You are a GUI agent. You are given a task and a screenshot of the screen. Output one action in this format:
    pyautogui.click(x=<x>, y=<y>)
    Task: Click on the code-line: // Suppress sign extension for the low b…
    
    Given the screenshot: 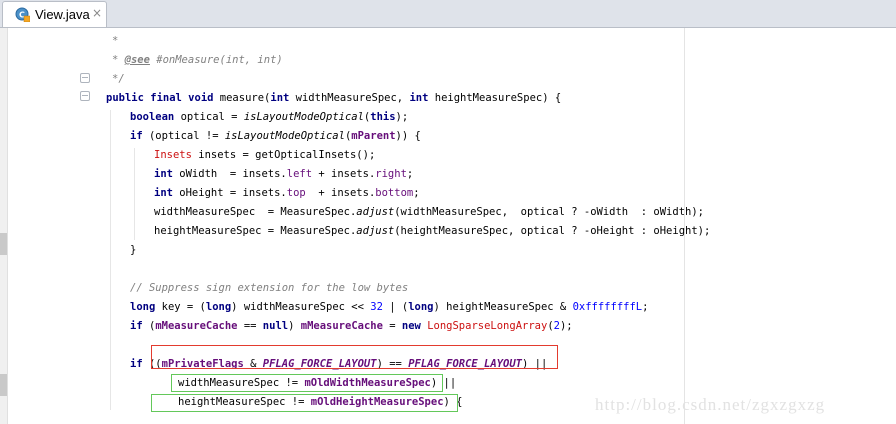 What is the action you would take?
    pyautogui.click(x=269, y=288)
    